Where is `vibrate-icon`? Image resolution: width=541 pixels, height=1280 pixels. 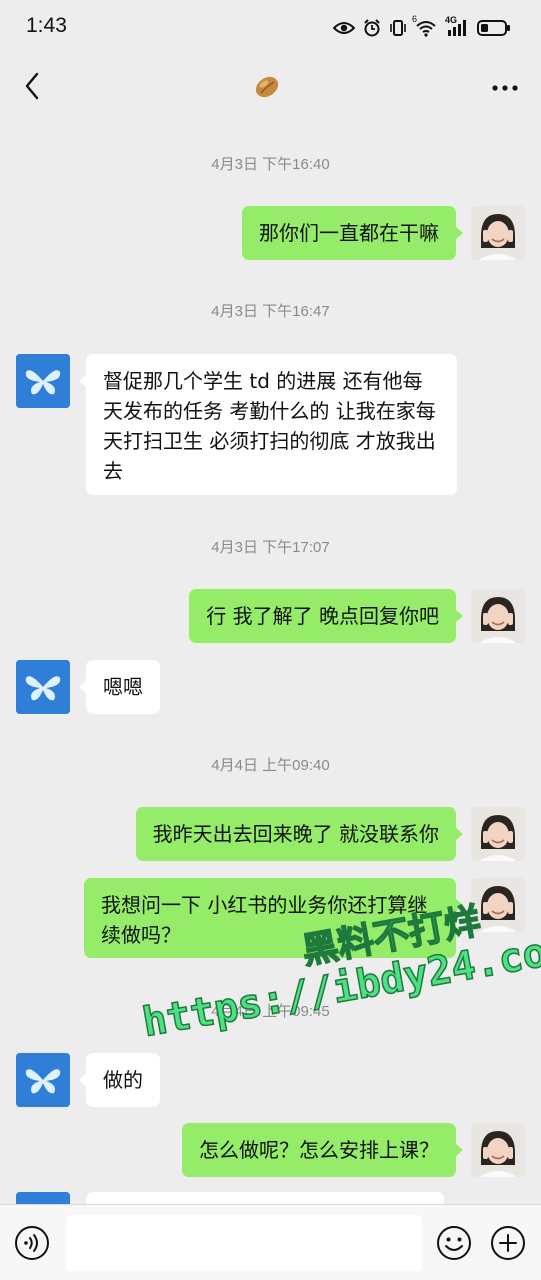
vibrate-icon is located at coordinates (398, 28).